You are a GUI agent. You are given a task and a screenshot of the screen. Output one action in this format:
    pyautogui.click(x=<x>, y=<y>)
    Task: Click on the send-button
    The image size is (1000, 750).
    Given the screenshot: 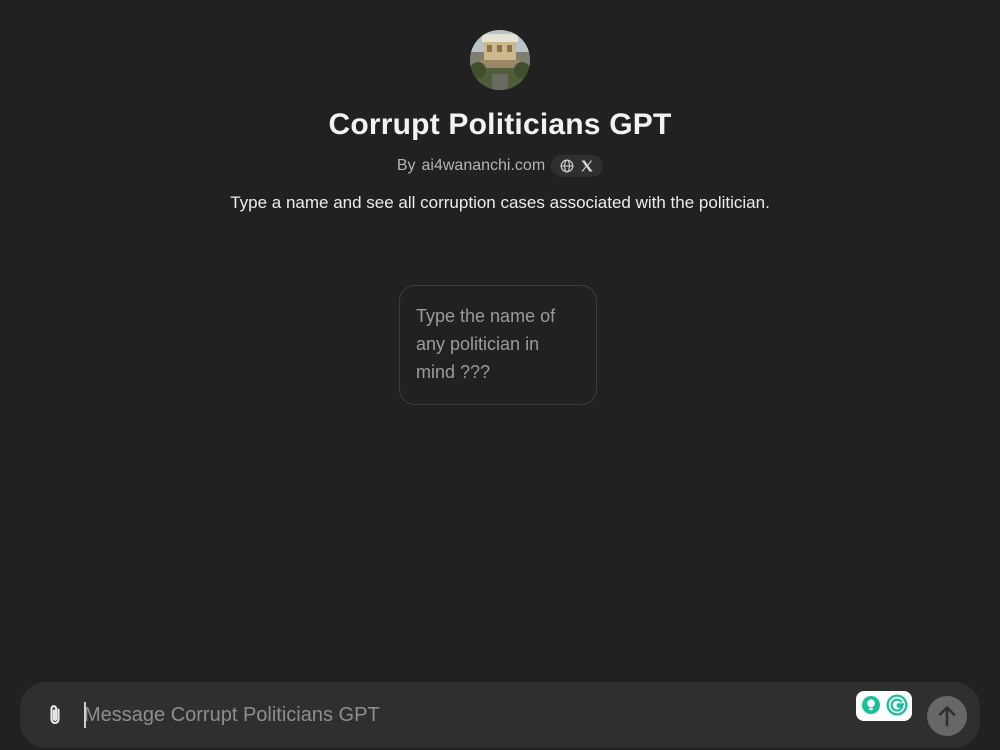 What is the action you would take?
    pyautogui.click(x=947, y=716)
    